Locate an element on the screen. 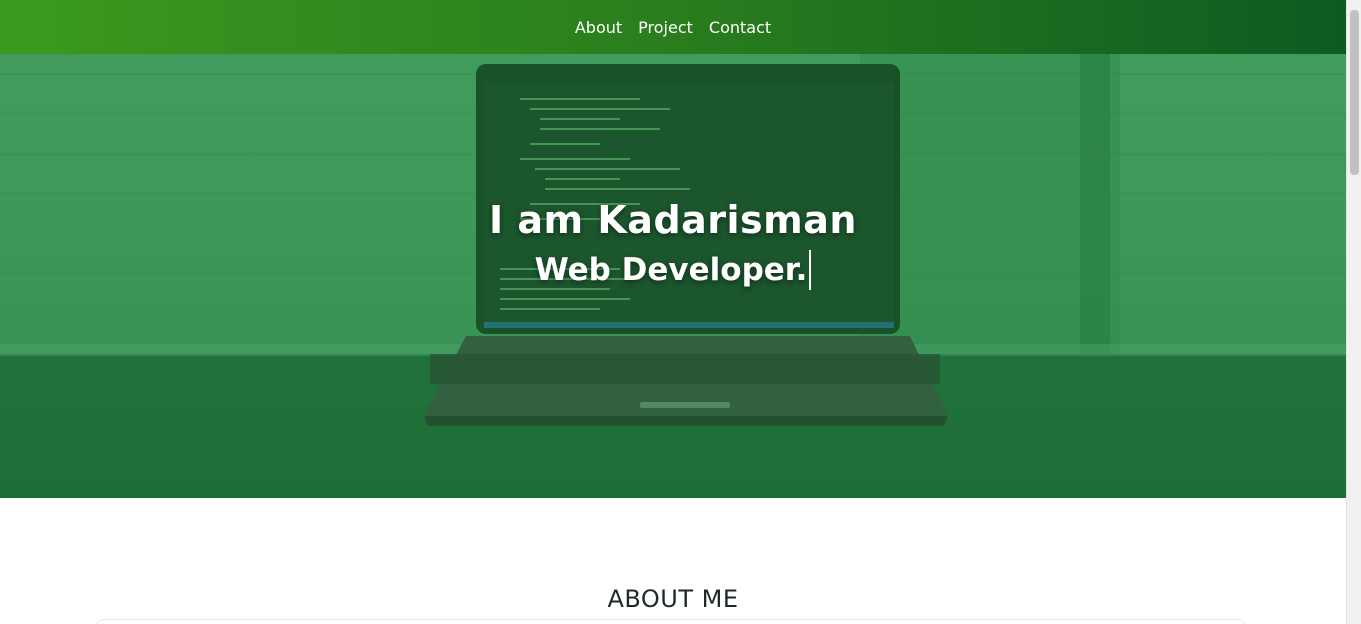  hero-text: I am Kadarisman Web Developer. is located at coordinates (673, 244).